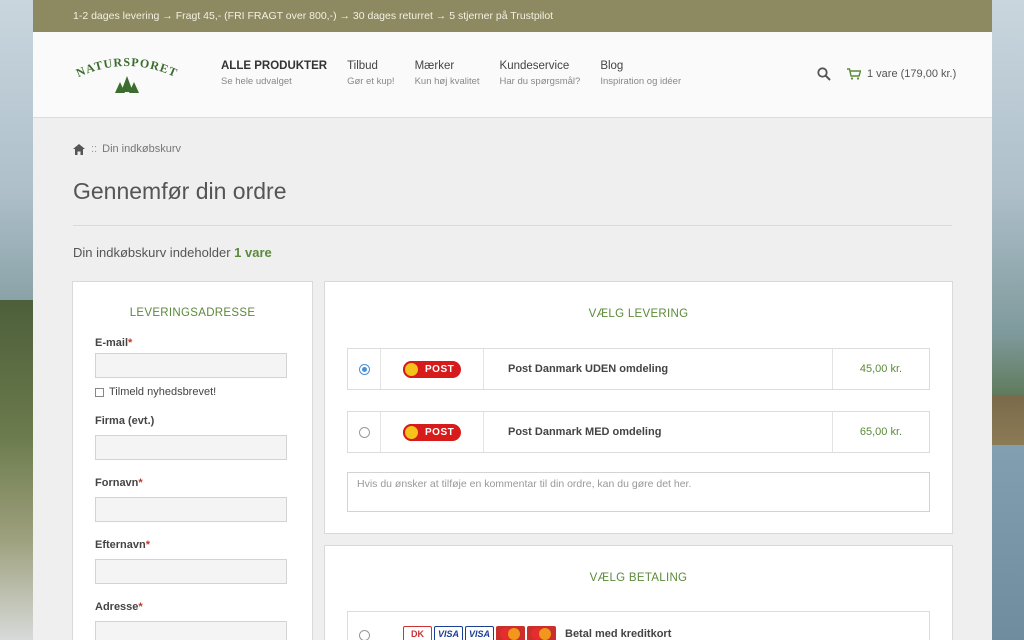 The height and width of the screenshot is (640, 1024). Describe the element at coordinates (512, 252) in the screenshot. I see `cart-summary: Din indkøbskurv indeholder 1 vare` at that location.